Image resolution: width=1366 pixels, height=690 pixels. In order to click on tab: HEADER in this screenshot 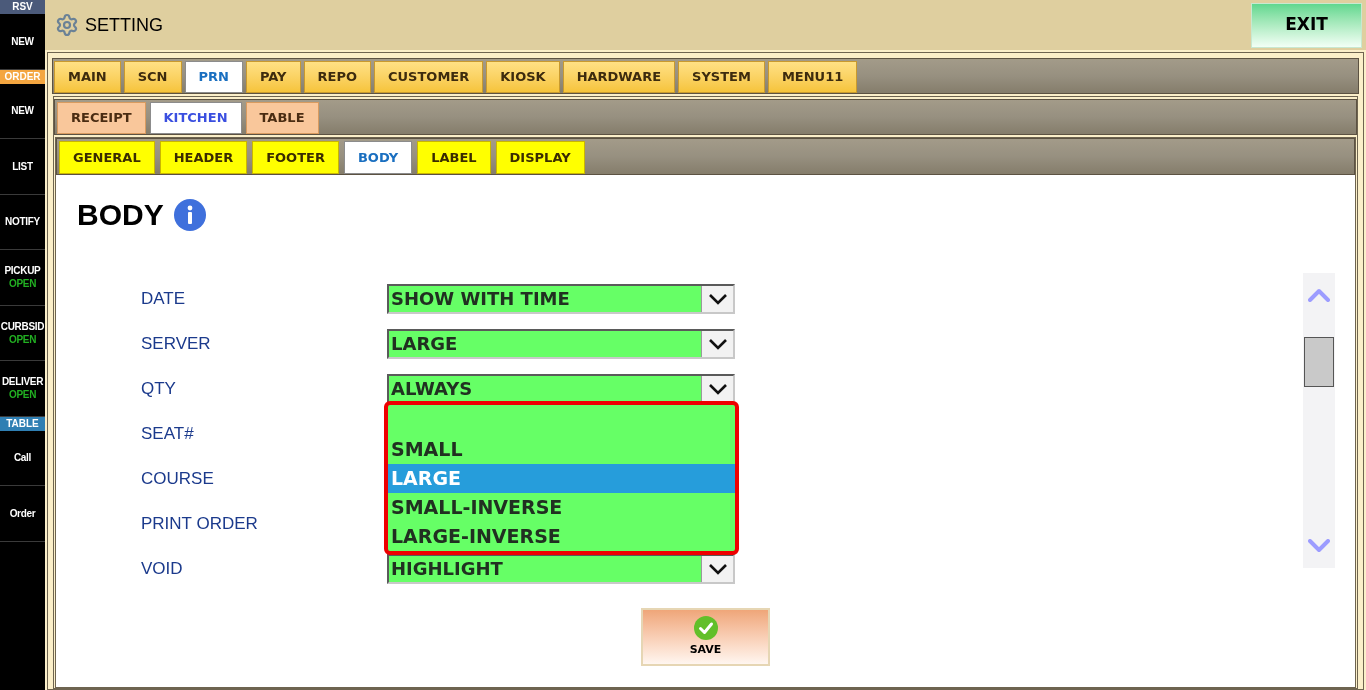, I will do `click(203, 157)`.